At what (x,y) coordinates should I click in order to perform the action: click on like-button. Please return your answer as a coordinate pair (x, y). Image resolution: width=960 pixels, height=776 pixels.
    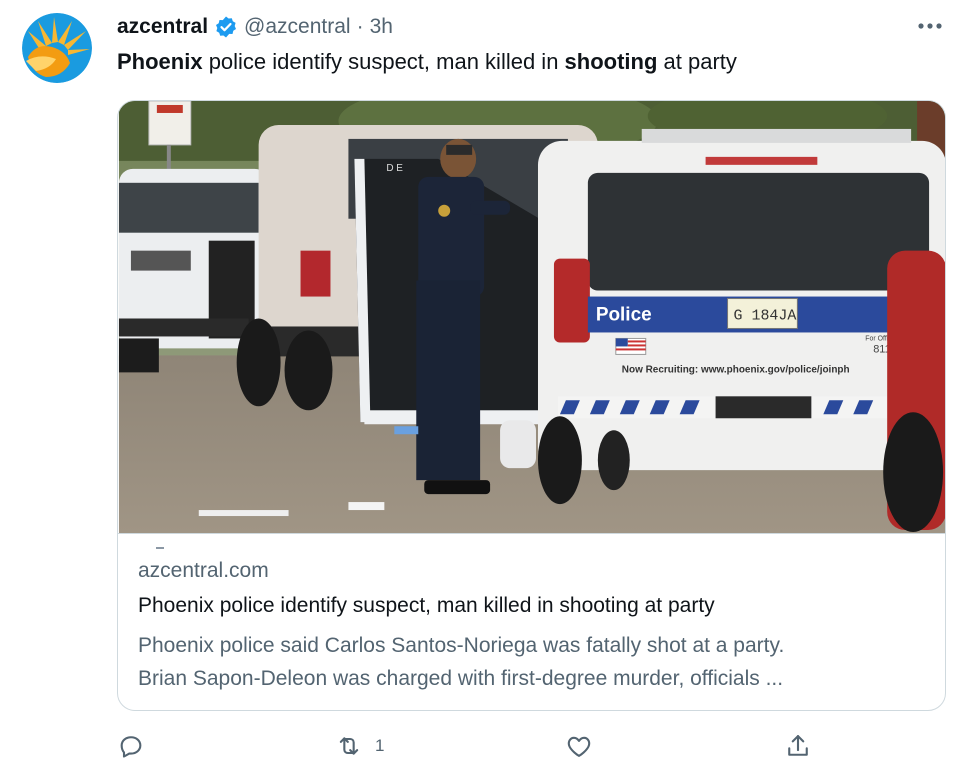
    Looking at the image, I should click on (579, 746).